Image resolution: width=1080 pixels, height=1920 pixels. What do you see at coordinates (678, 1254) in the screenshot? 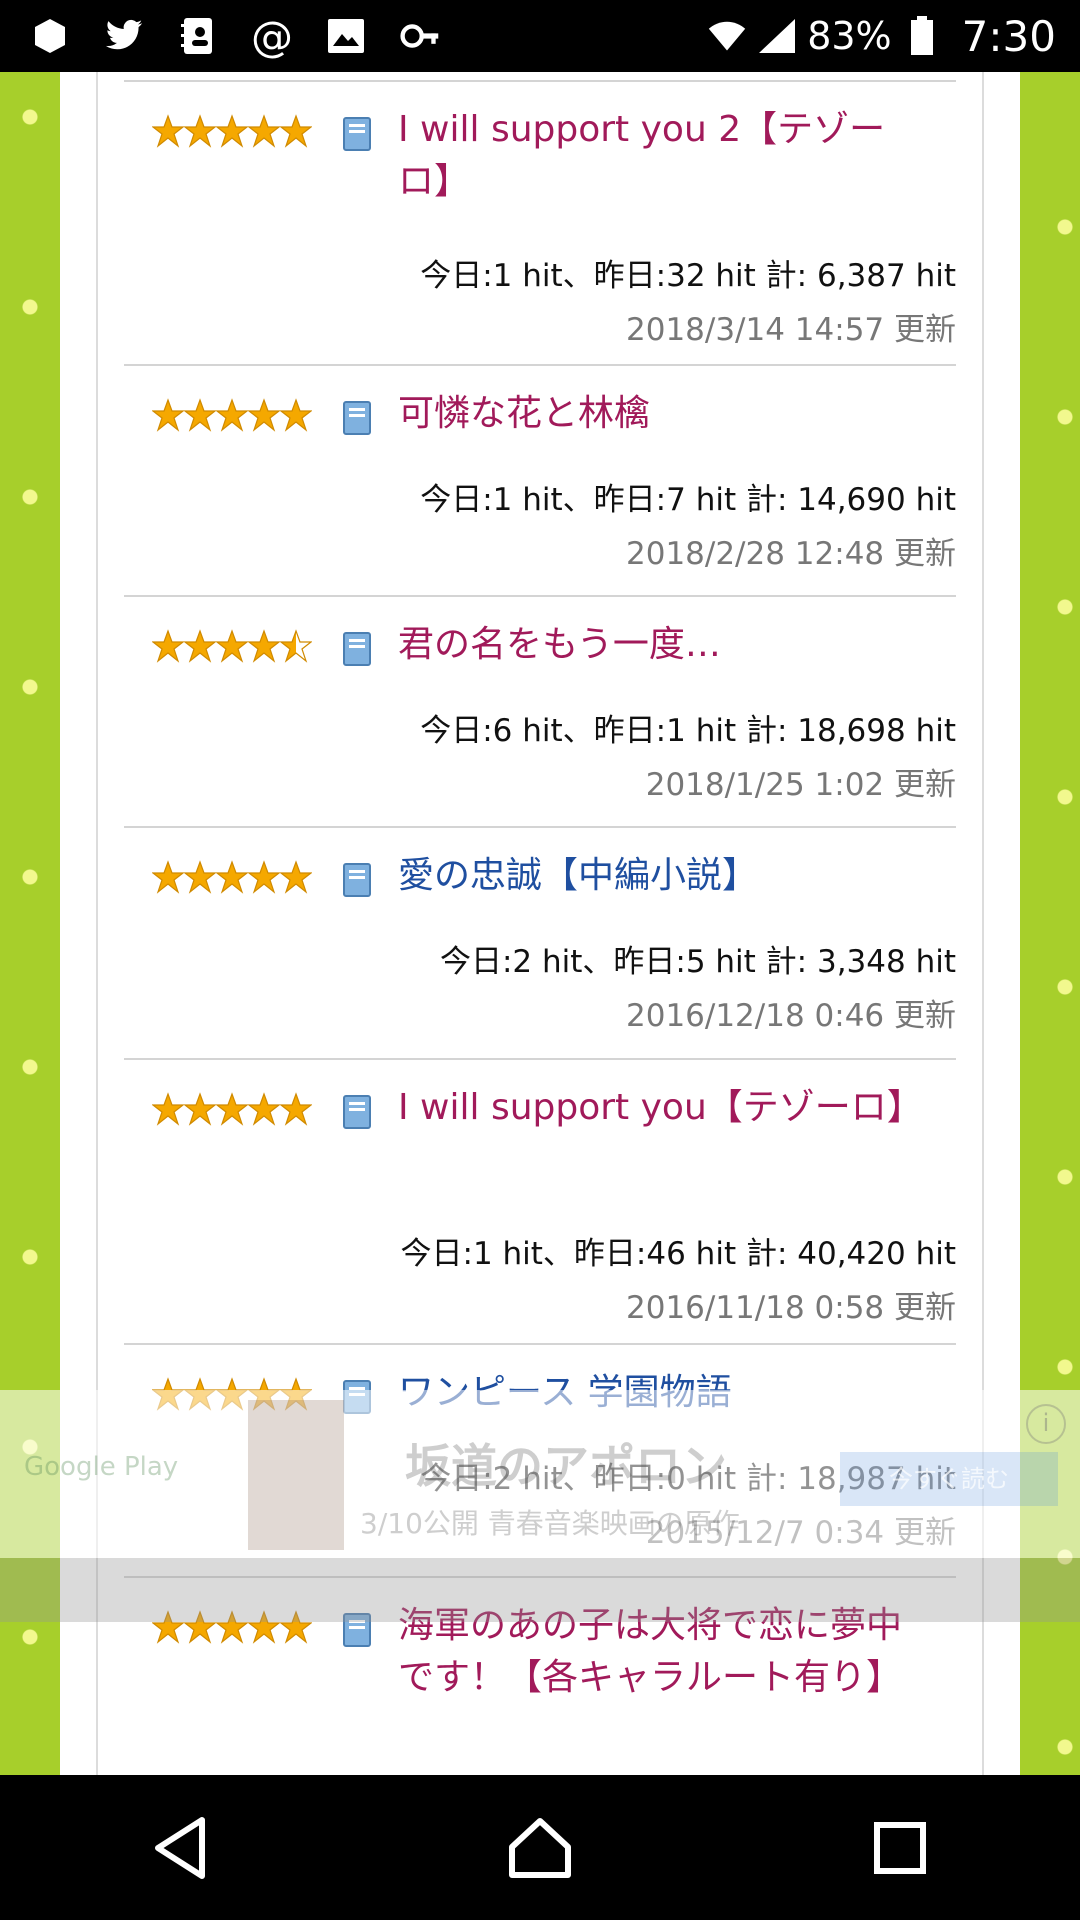
I see `hit-count: 今日:1 hit、昨日:46 hit 計: 40,420 hit` at bounding box center [678, 1254].